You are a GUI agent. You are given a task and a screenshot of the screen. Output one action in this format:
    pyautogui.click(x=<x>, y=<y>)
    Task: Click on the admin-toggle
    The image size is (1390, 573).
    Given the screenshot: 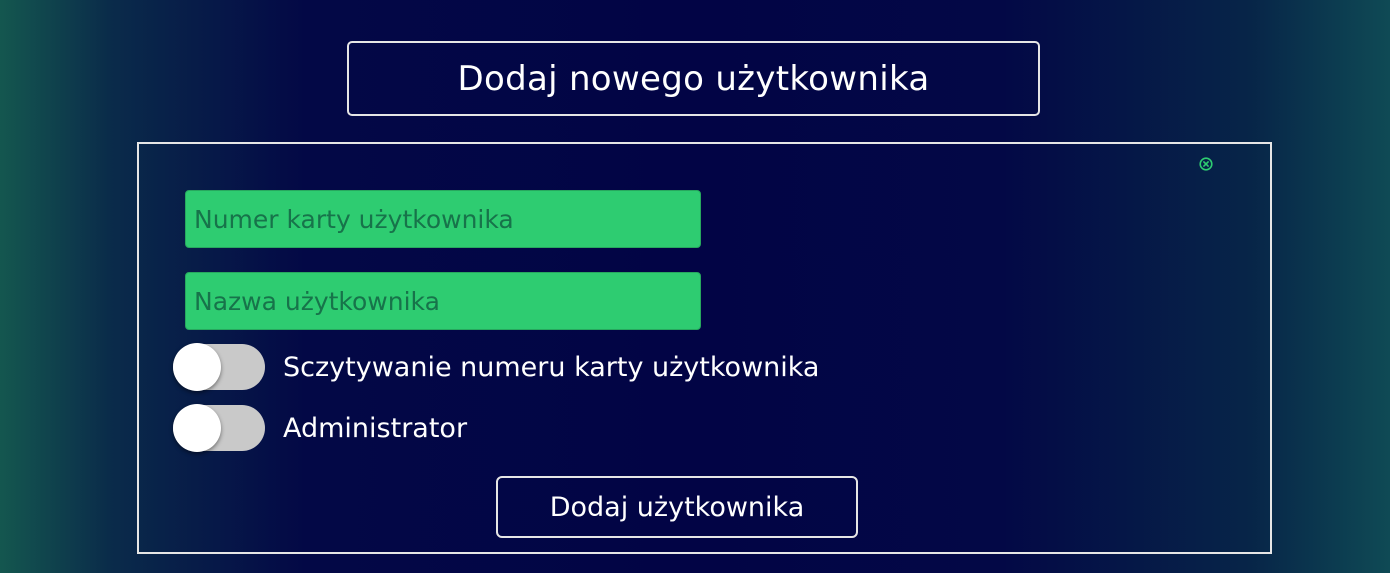 What is the action you would take?
    pyautogui.click(x=219, y=428)
    